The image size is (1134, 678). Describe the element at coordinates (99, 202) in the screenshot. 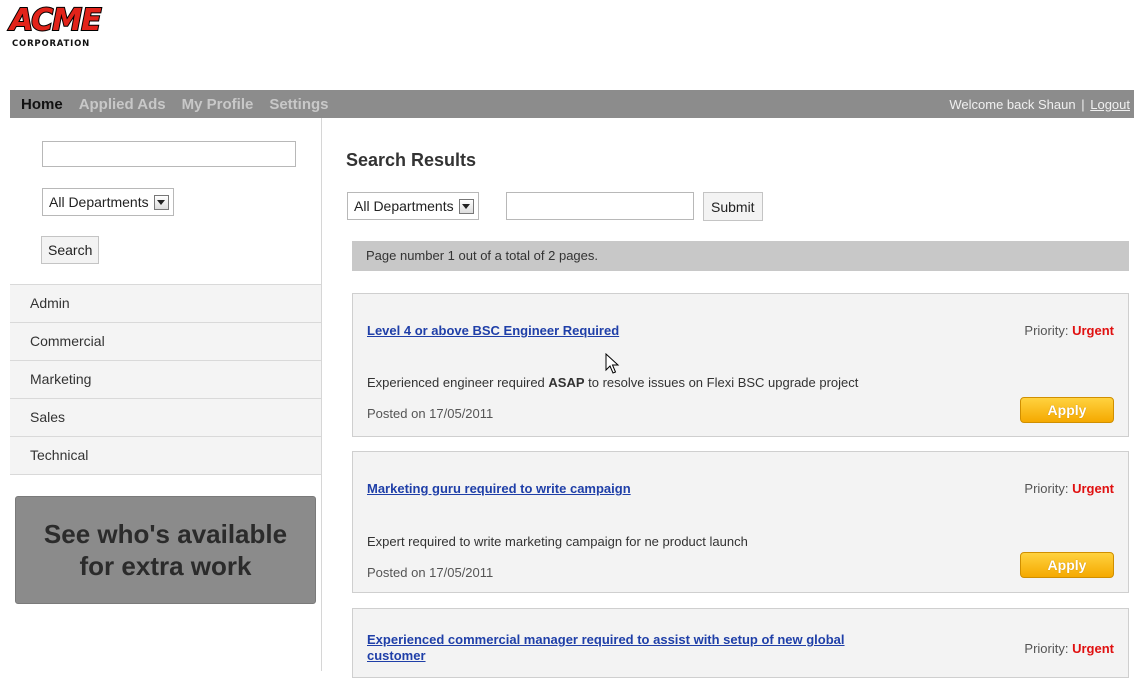

I see `sidebar-department-value: All Departments` at that location.